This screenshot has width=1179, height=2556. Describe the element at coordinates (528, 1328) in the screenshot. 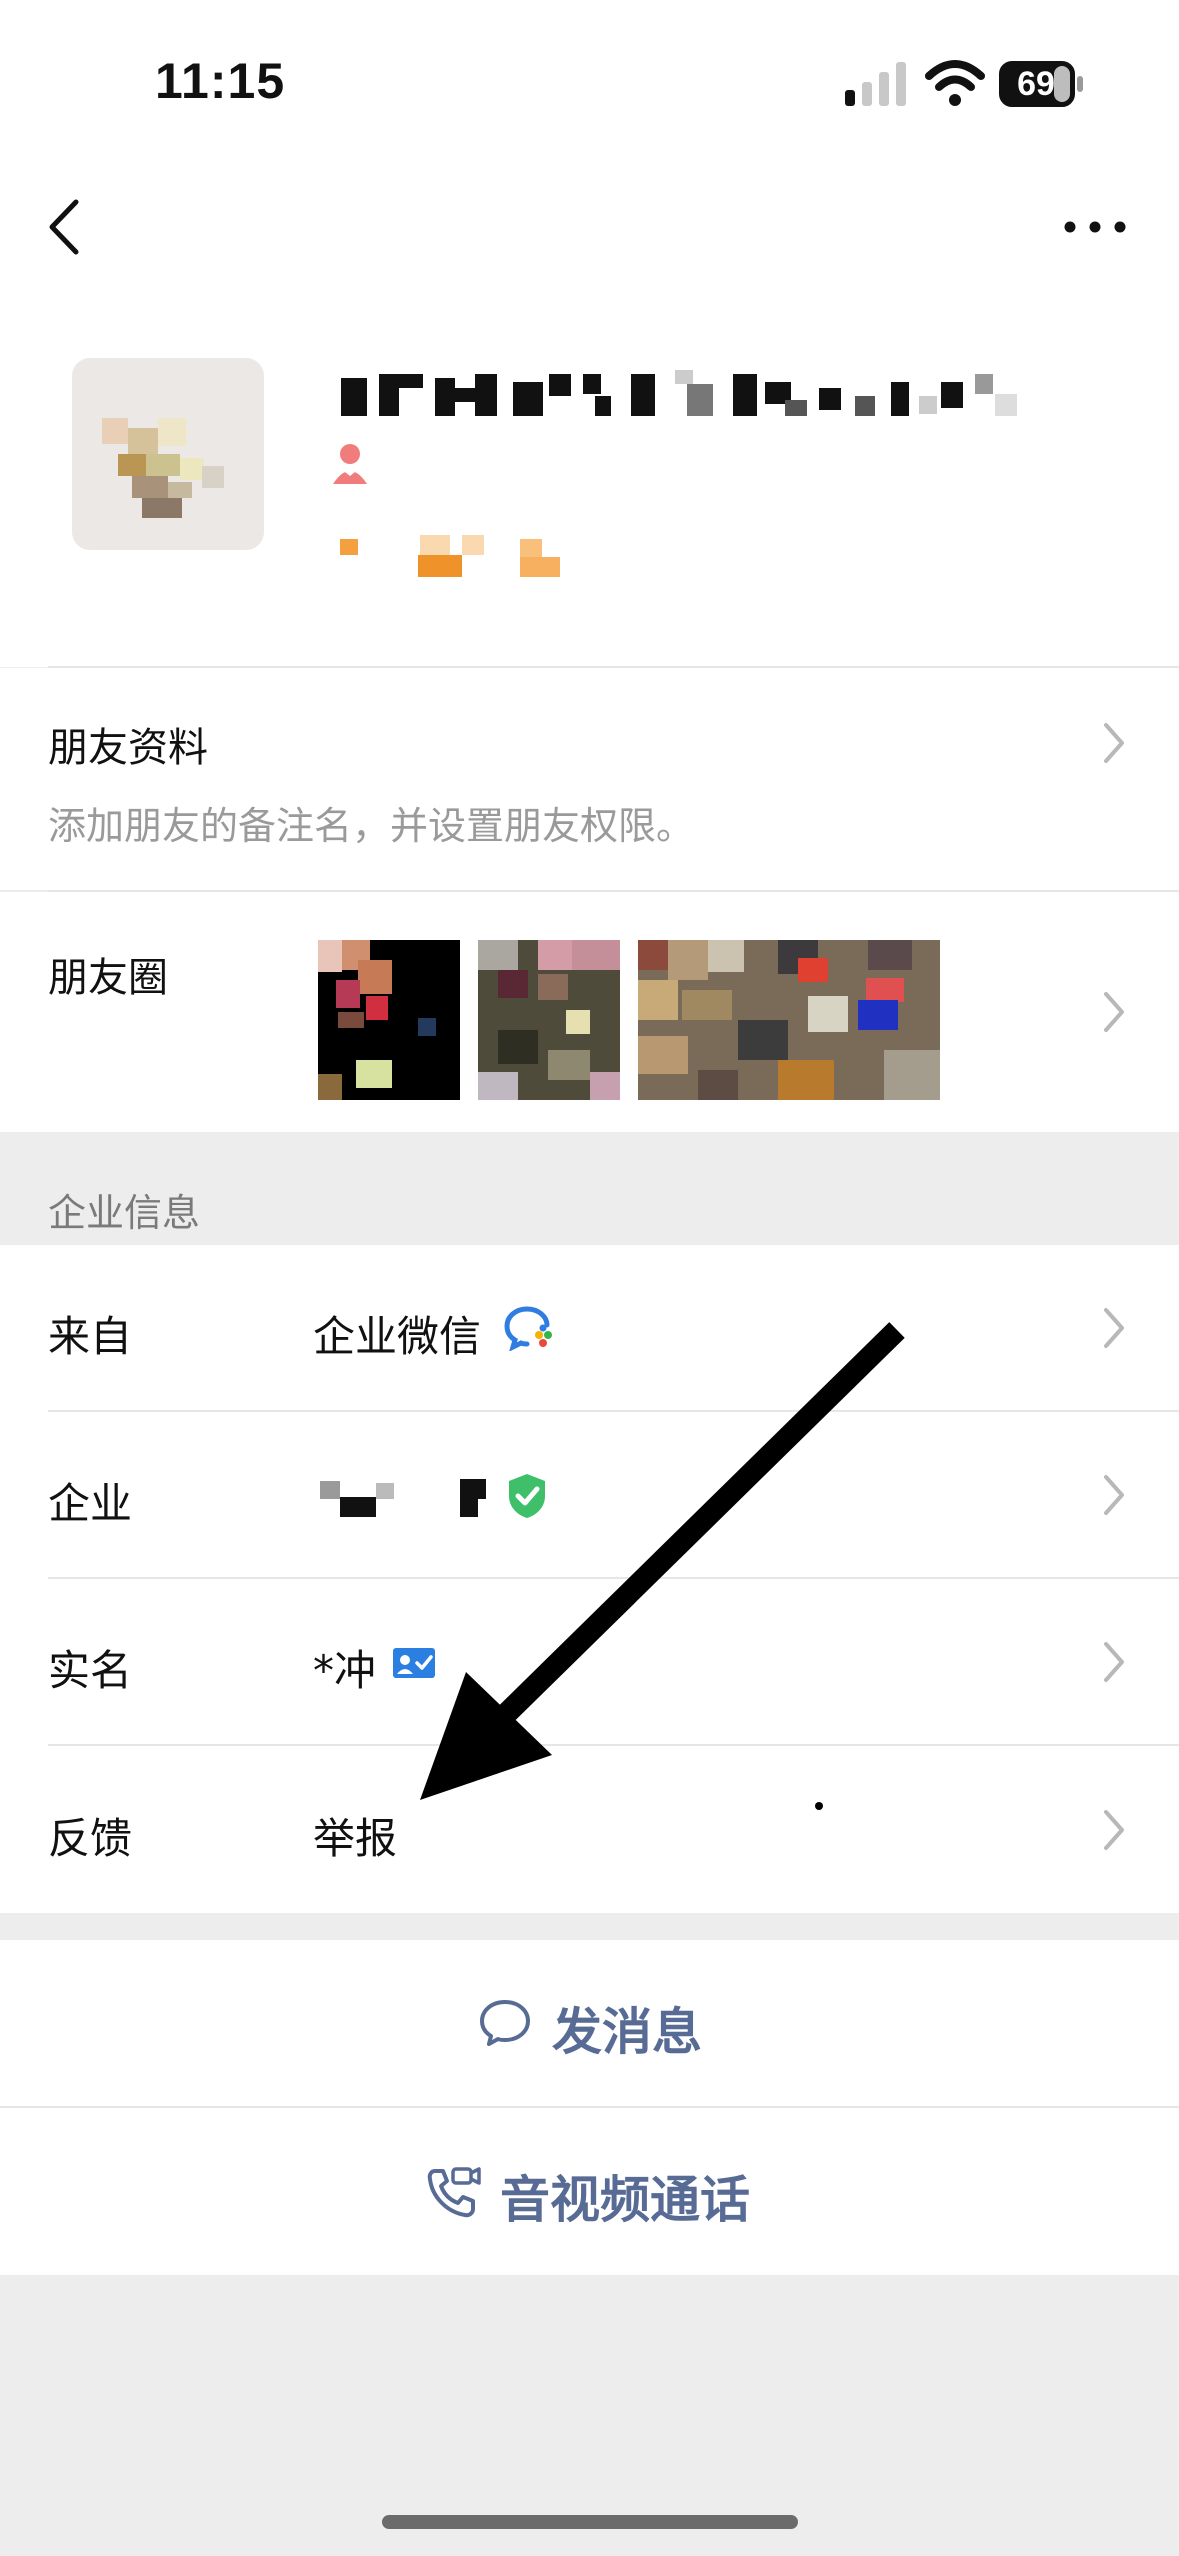

I see `wecom-logo-icon` at that location.